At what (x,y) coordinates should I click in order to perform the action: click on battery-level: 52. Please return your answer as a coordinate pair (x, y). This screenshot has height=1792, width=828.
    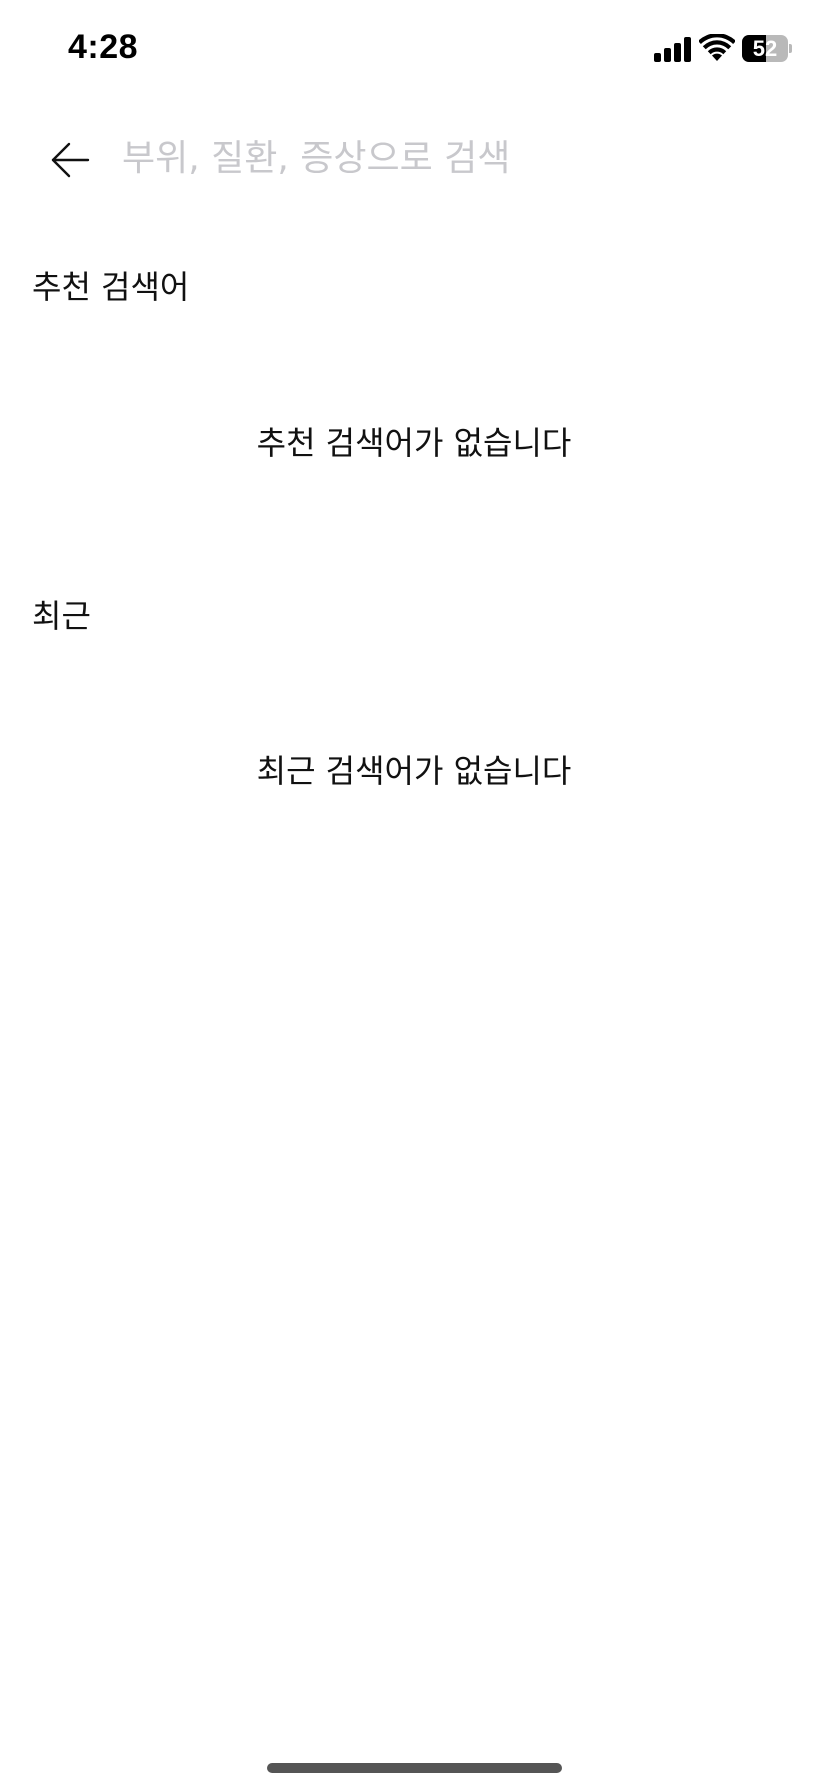
    Looking at the image, I should click on (765, 48).